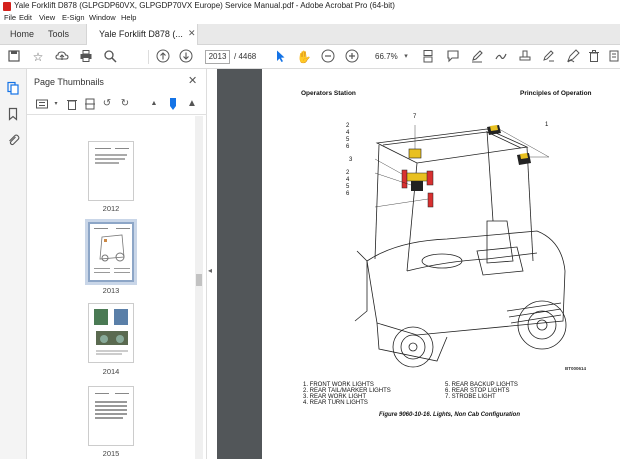 This screenshot has height=459, width=620. What do you see at coordinates (111, 416) in the screenshot?
I see `page-thumbnail-2015` at bounding box center [111, 416].